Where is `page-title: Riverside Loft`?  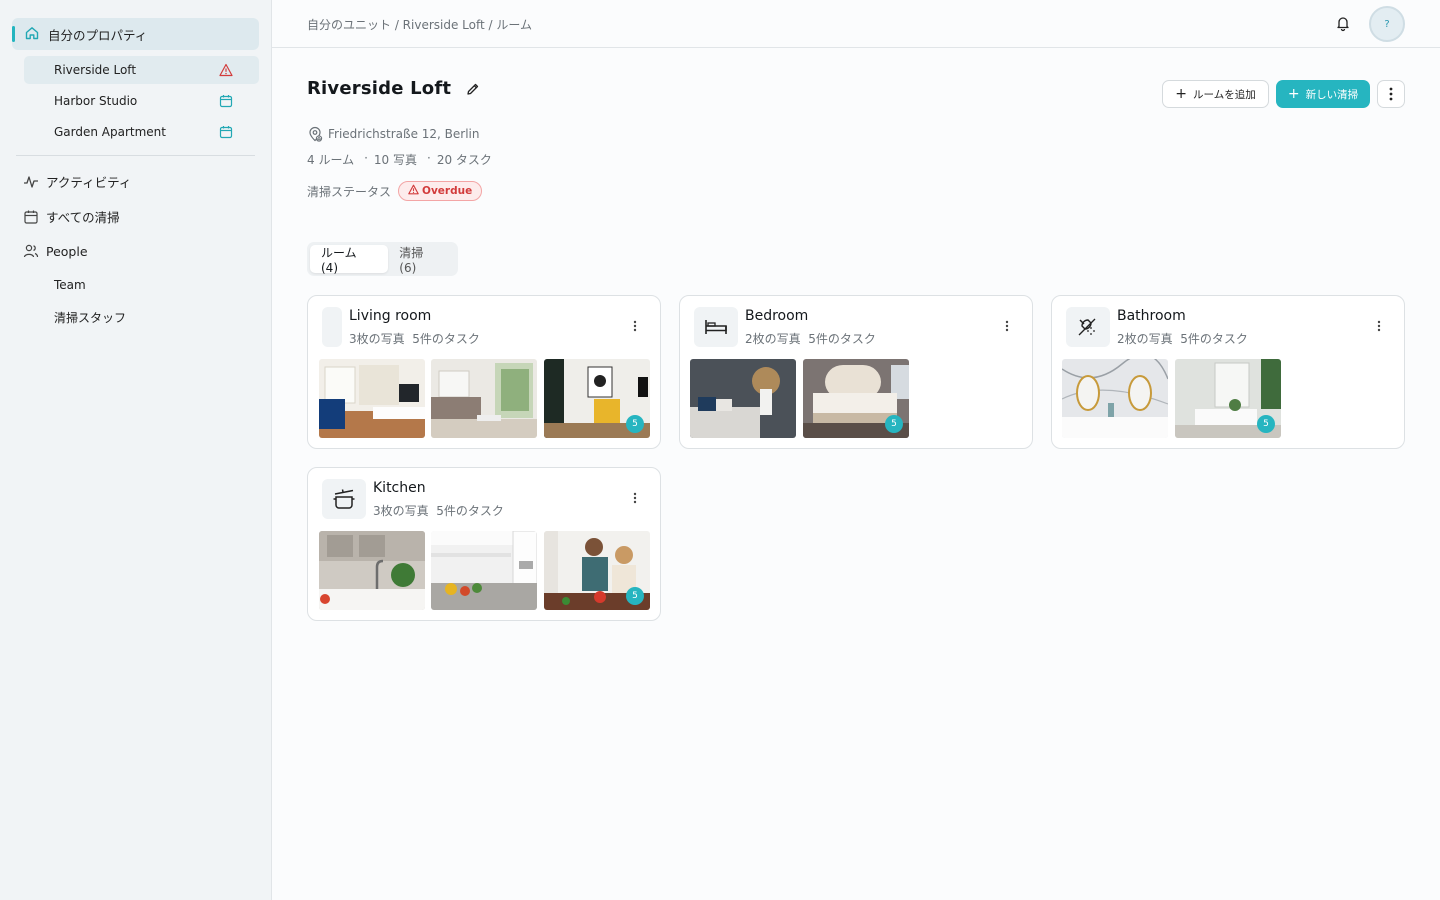
page-title: Riverside Loft is located at coordinates (379, 88).